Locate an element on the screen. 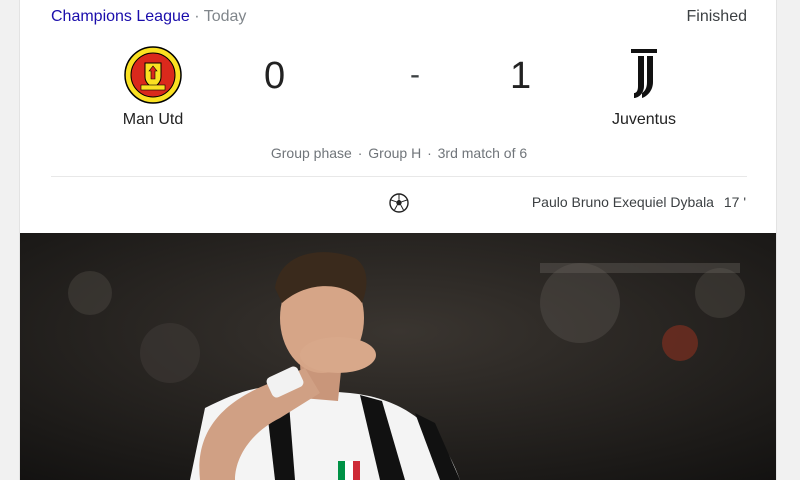 The width and height of the screenshot is (800, 480). juventus-crest-icon is located at coordinates (644, 73).